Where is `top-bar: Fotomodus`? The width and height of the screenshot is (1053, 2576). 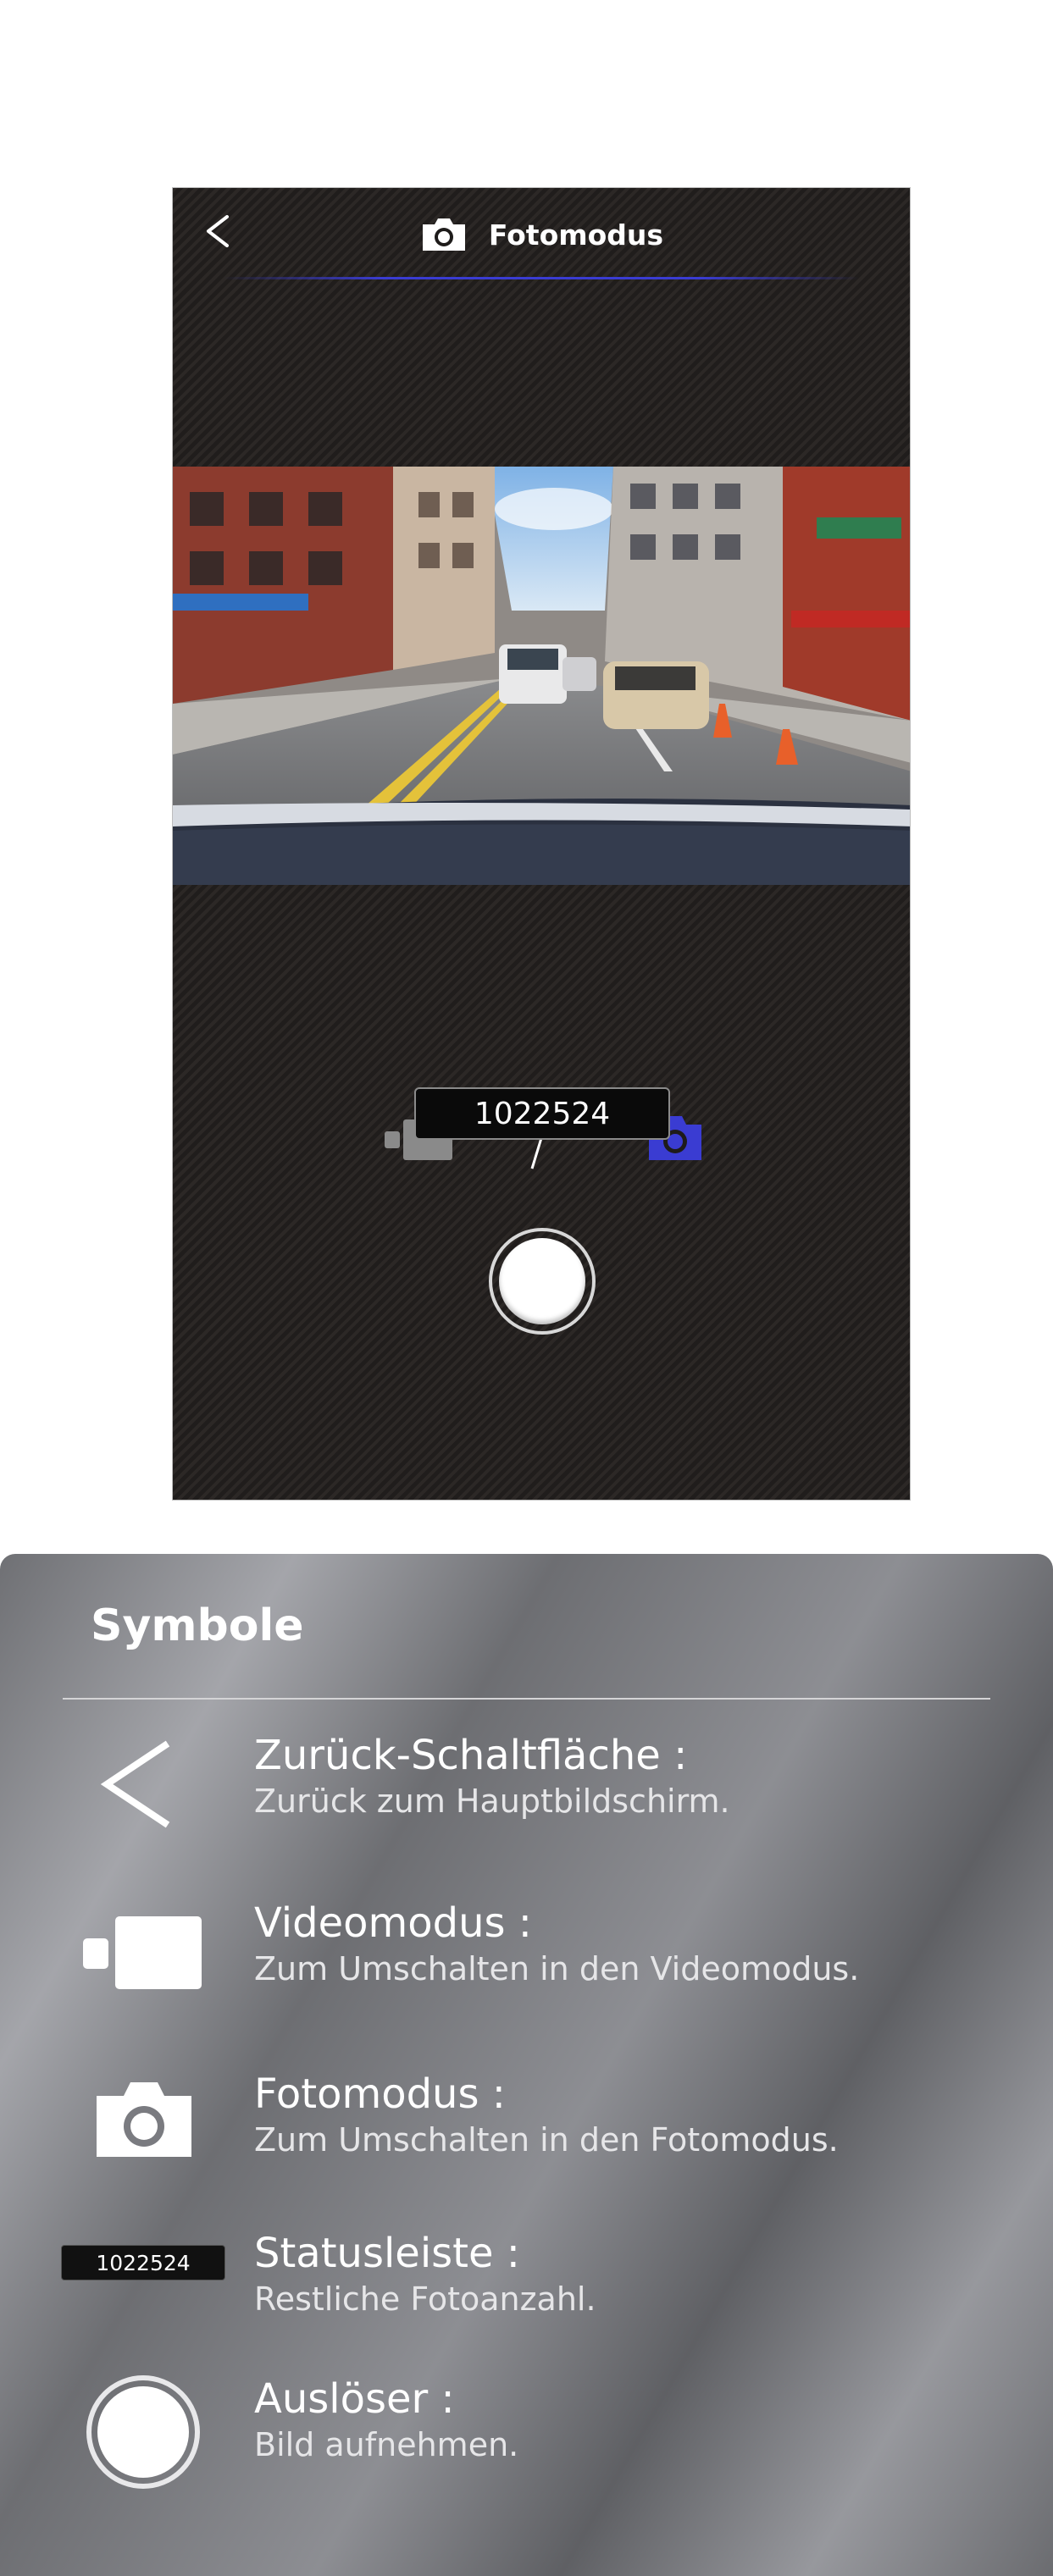
top-bar: Fotomodus is located at coordinates (541, 235).